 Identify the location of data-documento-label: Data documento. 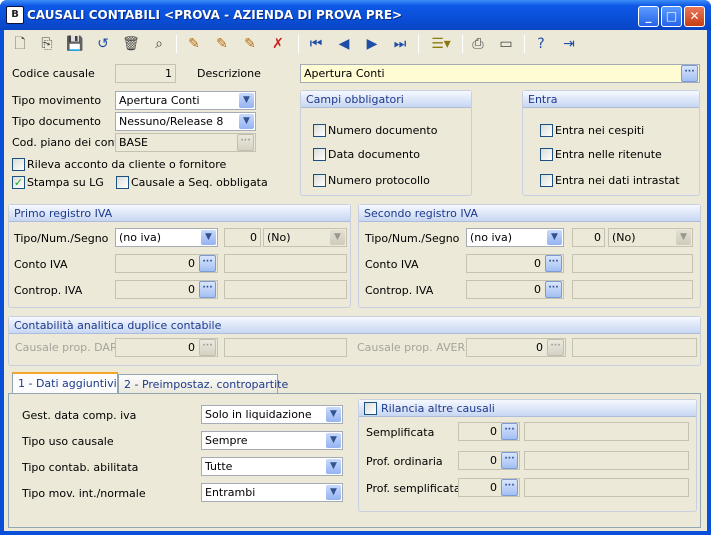
(374, 154).